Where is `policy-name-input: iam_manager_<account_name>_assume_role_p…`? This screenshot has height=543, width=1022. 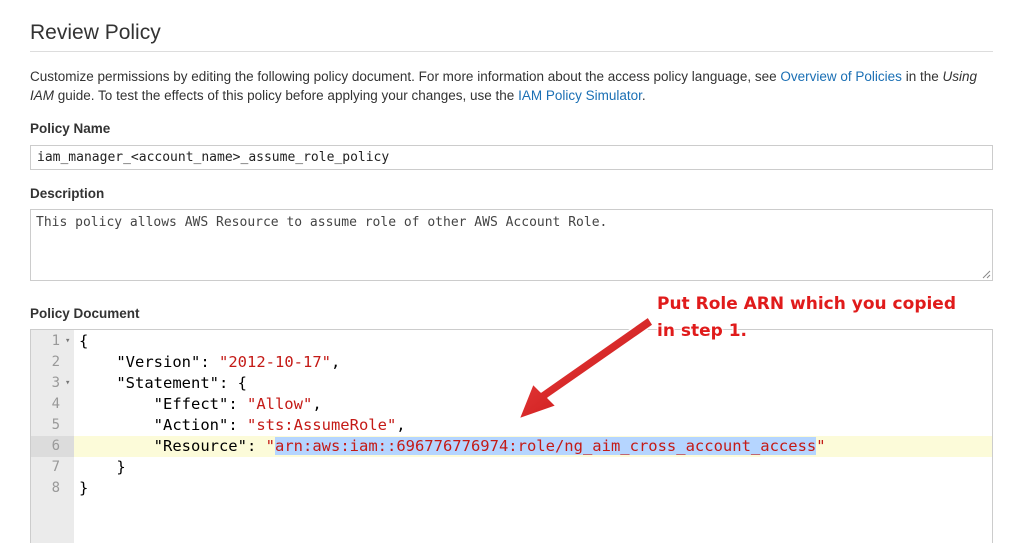
policy-name-input: iam_manager_<account_name>_assume_role_p… is located at coordinates (511, 157).